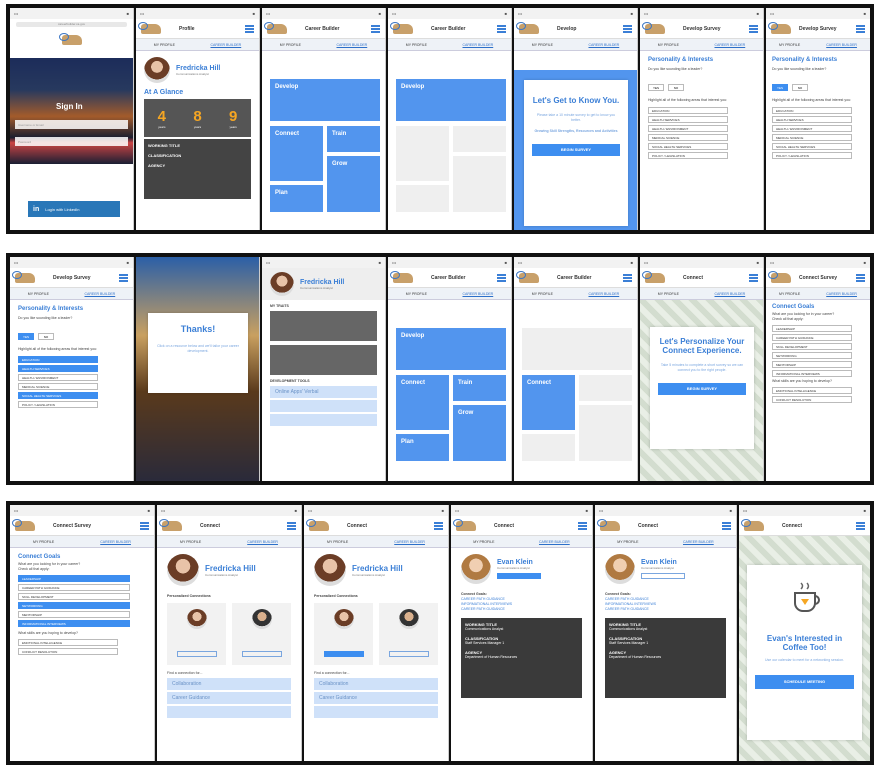  What do you see at coordinates (58, 359) in the screenshot?
I see `option: EDUCATION` at bounding box center [58, 359].